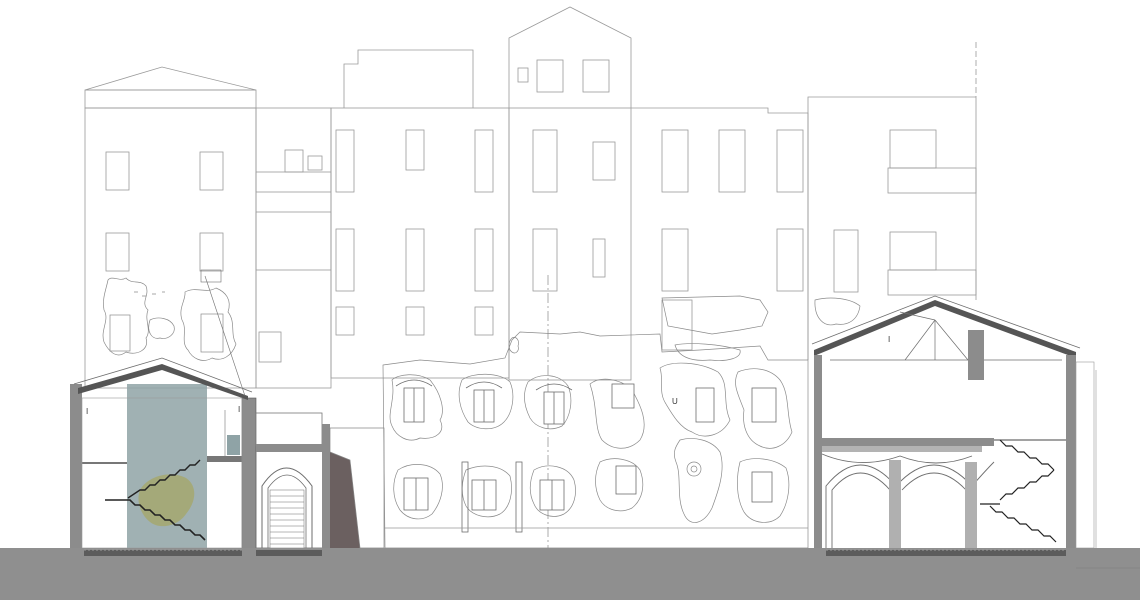 The width and height of the screenshot is (1140, 600). I want to click on left-section-mark-2: I, so click(239, 409).